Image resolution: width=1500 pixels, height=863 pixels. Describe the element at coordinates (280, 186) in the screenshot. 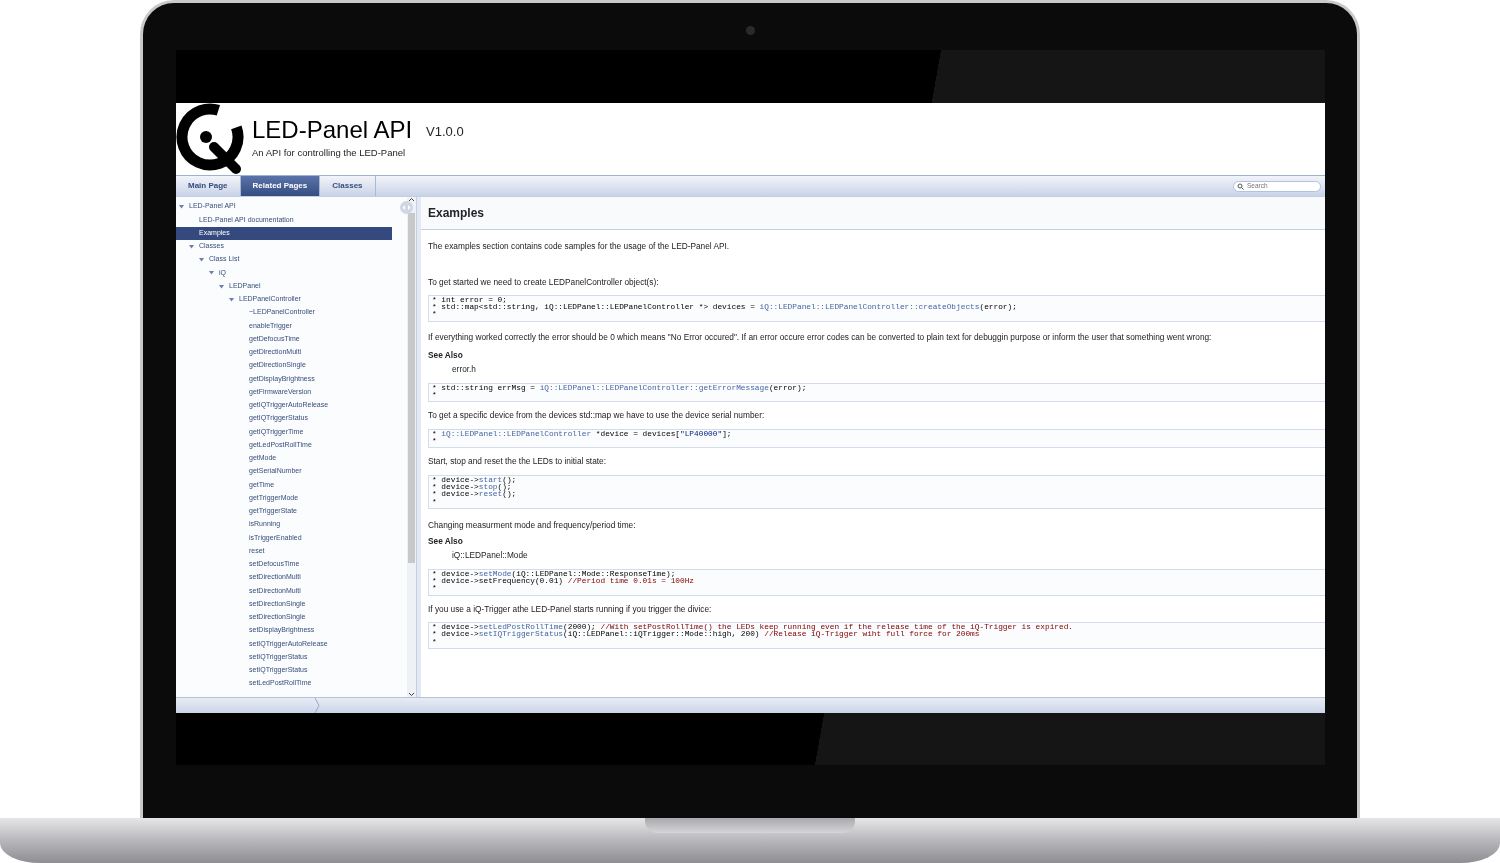

I see `nav-tab: Related Pages` at that location.